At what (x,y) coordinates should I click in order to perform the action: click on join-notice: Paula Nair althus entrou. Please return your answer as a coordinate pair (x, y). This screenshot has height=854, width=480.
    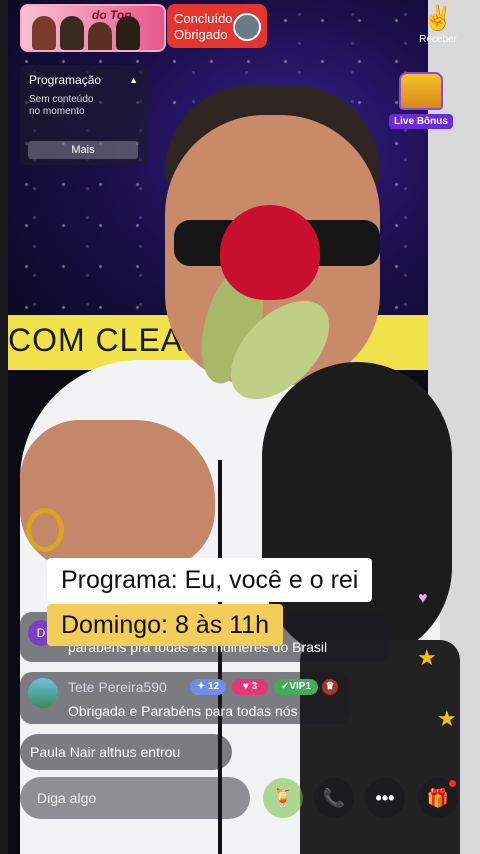
    Looking at the image, I should click on (126, 752).